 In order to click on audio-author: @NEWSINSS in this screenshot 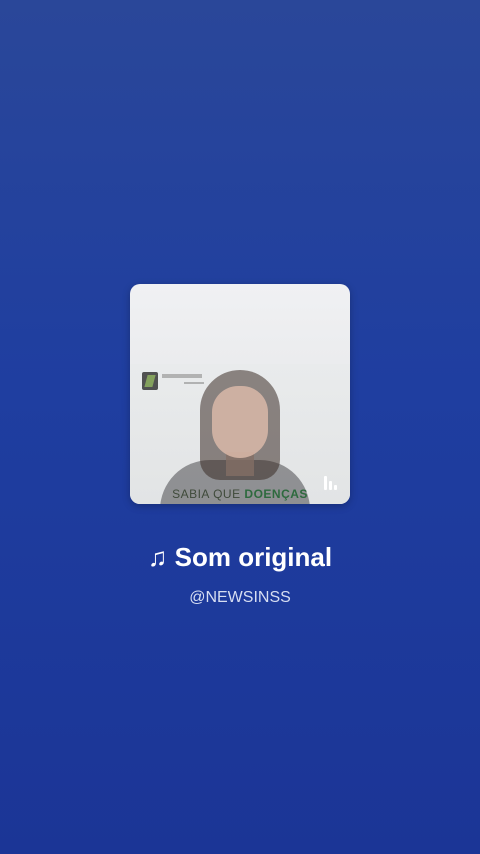, I will do `click(240, 598)`.